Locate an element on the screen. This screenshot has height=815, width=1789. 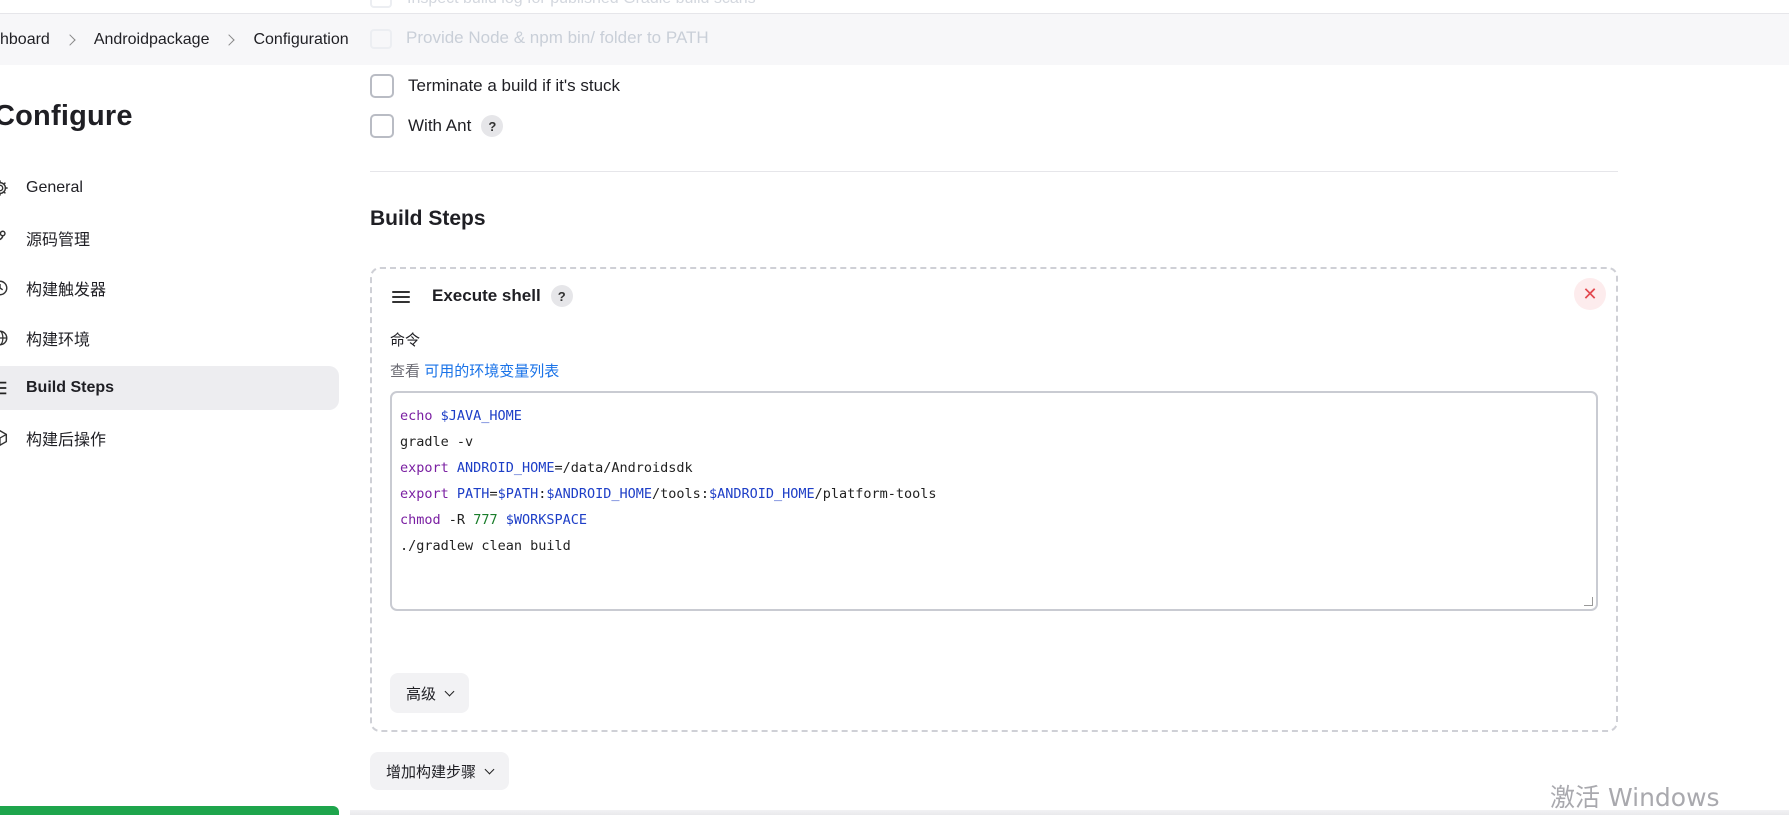
save-bar is located at coordinates (169, 810).